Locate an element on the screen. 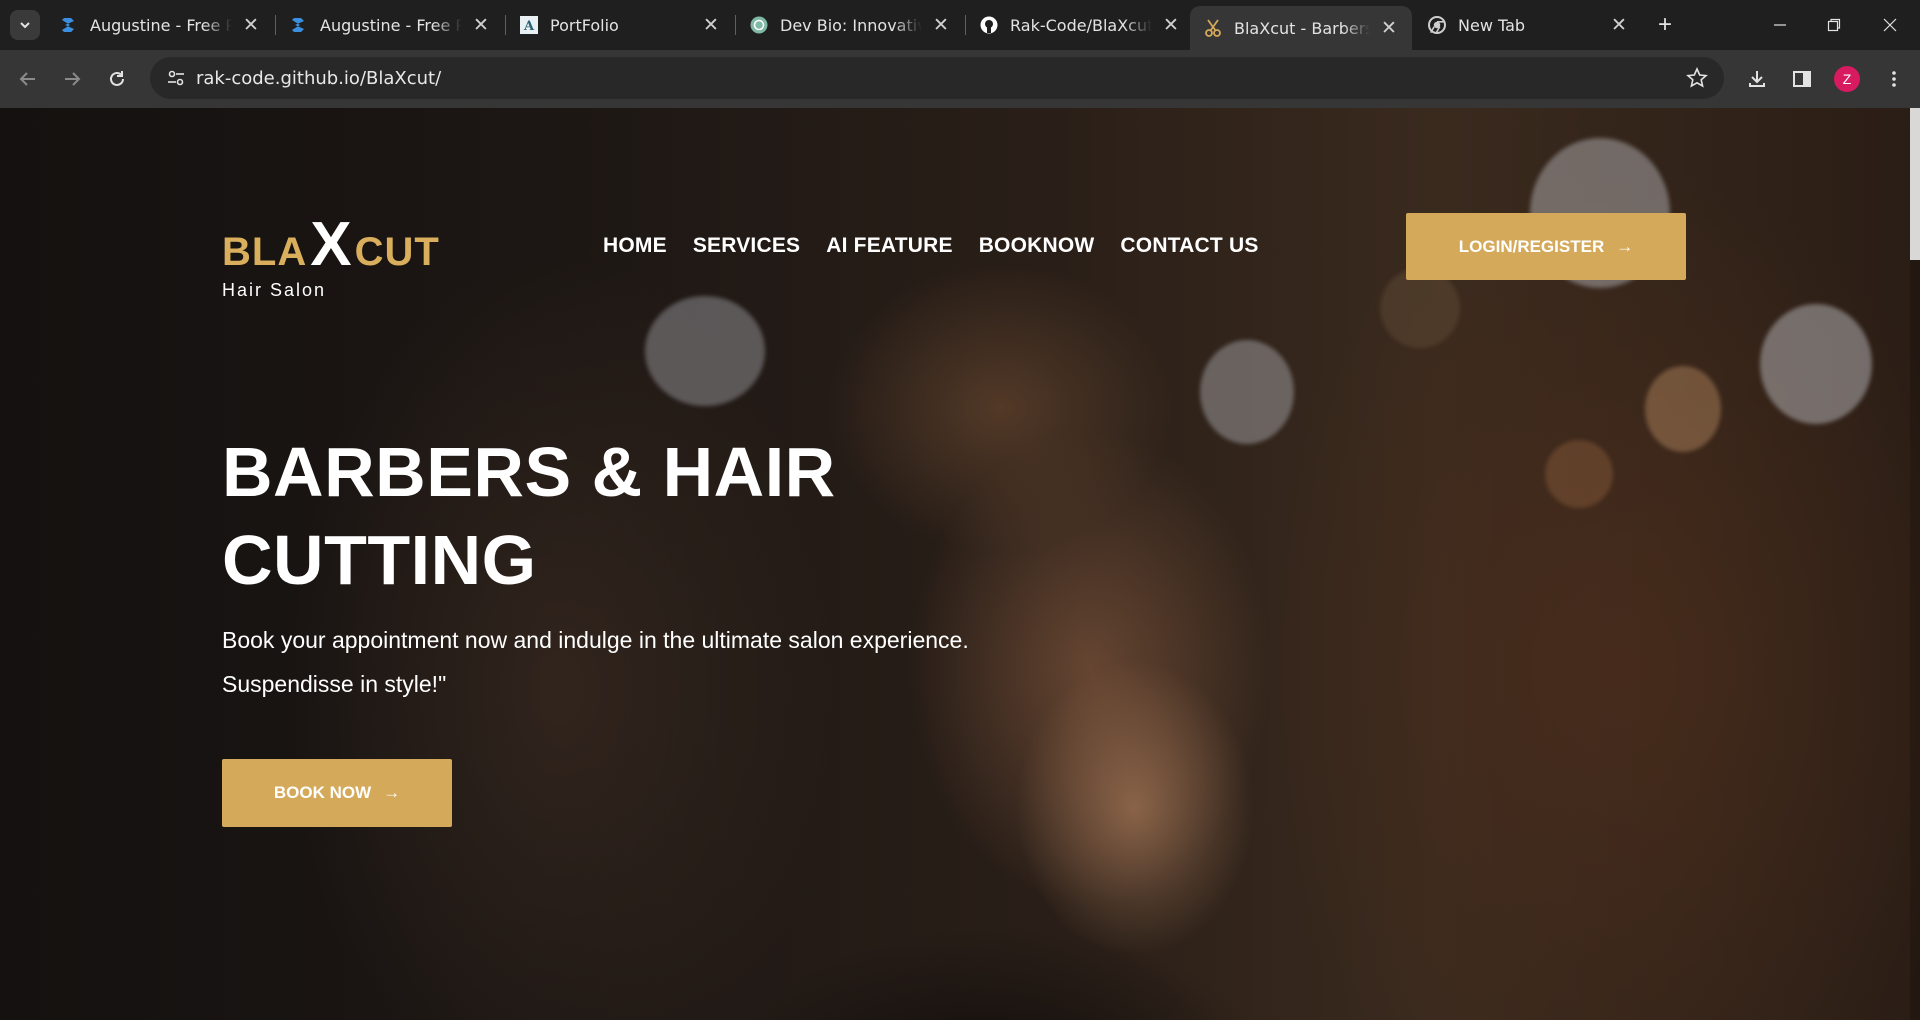 The image size is (1920, 1020). browser-tab: Rak-Code/BlaXcut ✕ is located at coordinates (1080, 25).